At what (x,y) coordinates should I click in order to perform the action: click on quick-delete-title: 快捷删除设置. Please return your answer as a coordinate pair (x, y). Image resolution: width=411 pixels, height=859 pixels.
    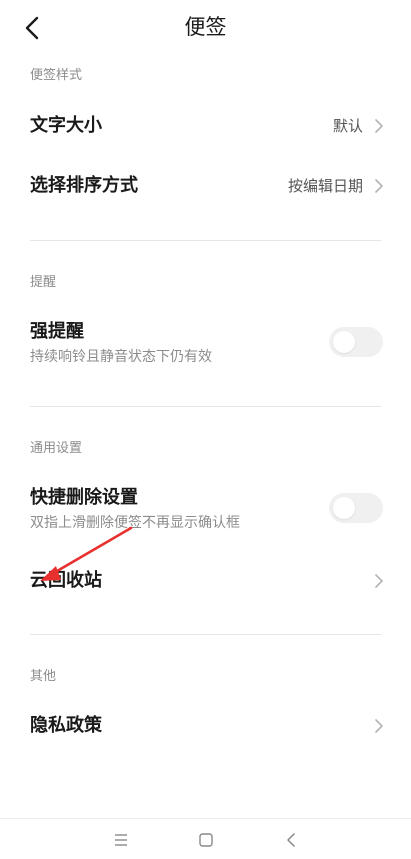
    Looking at the image, I should click on (84, 497).